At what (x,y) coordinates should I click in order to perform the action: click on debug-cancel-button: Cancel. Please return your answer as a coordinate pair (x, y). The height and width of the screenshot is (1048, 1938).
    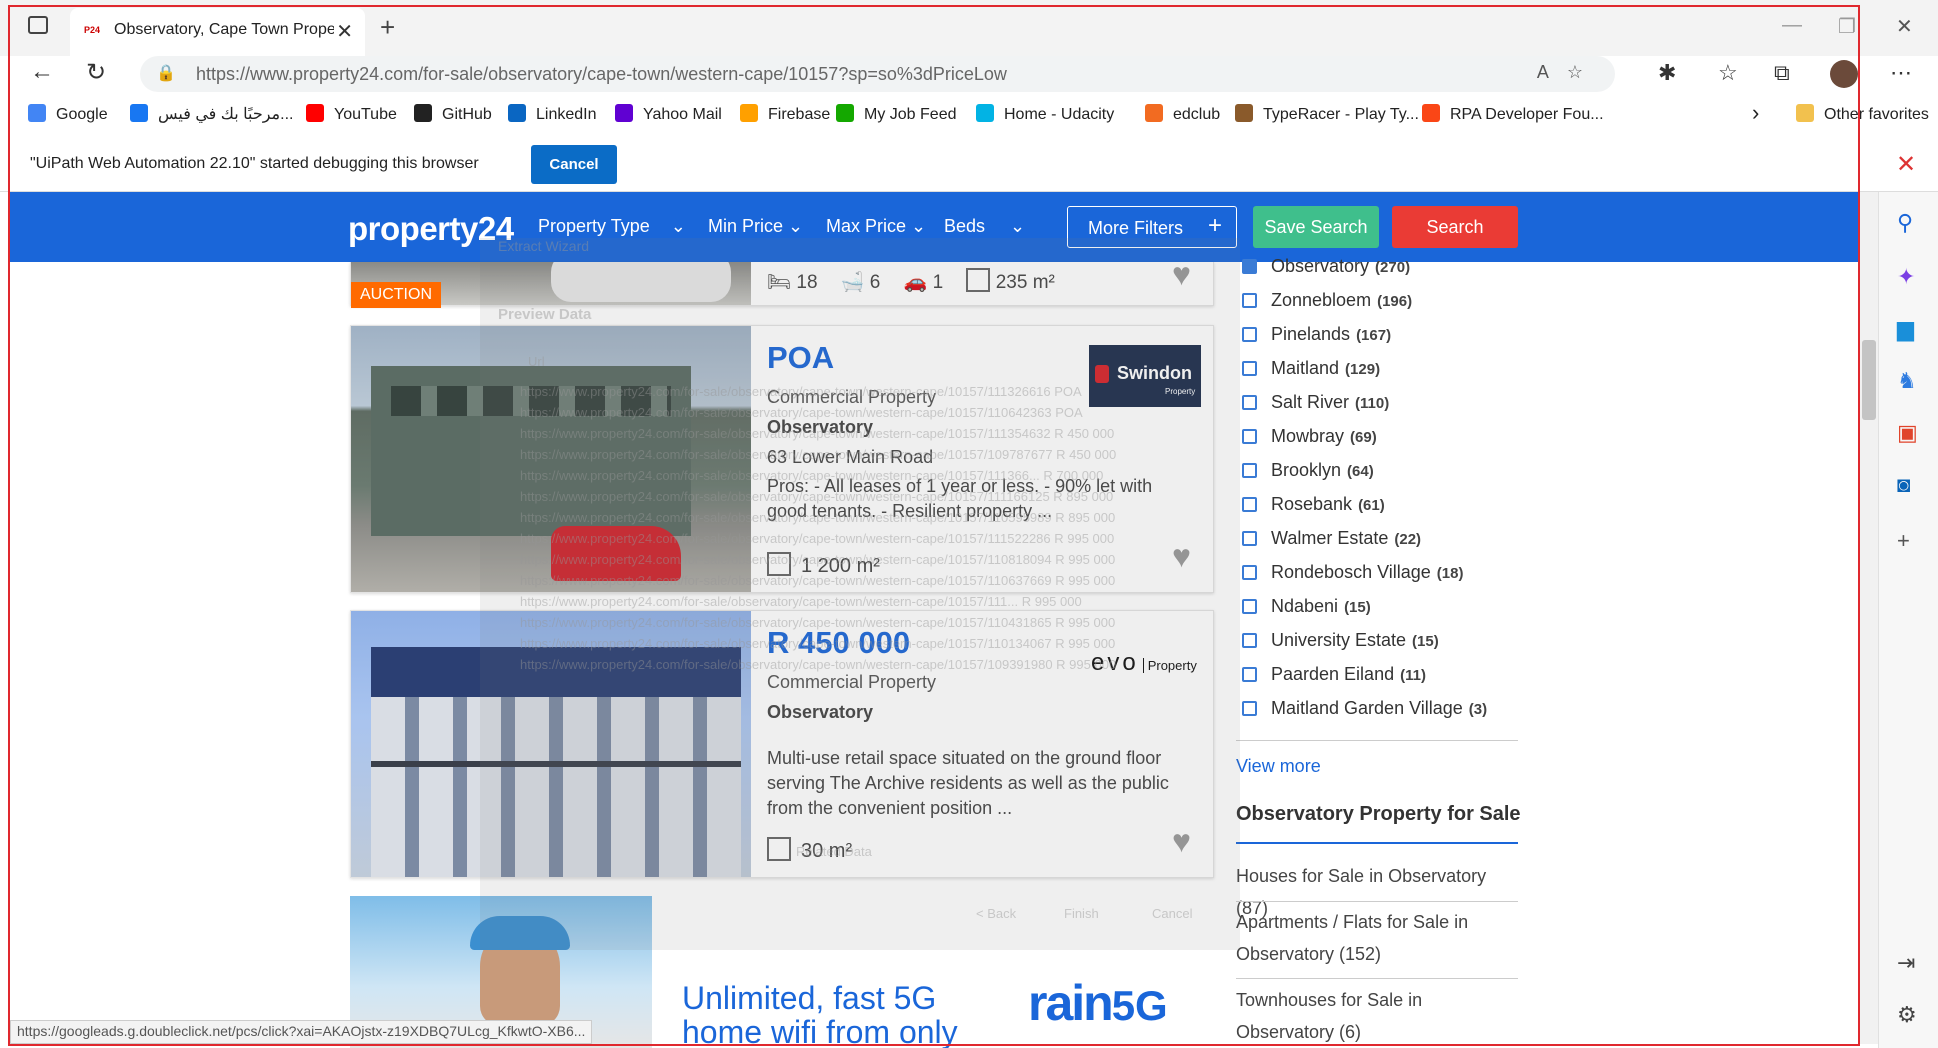
    Looking at the image, I should click on (574, 164).